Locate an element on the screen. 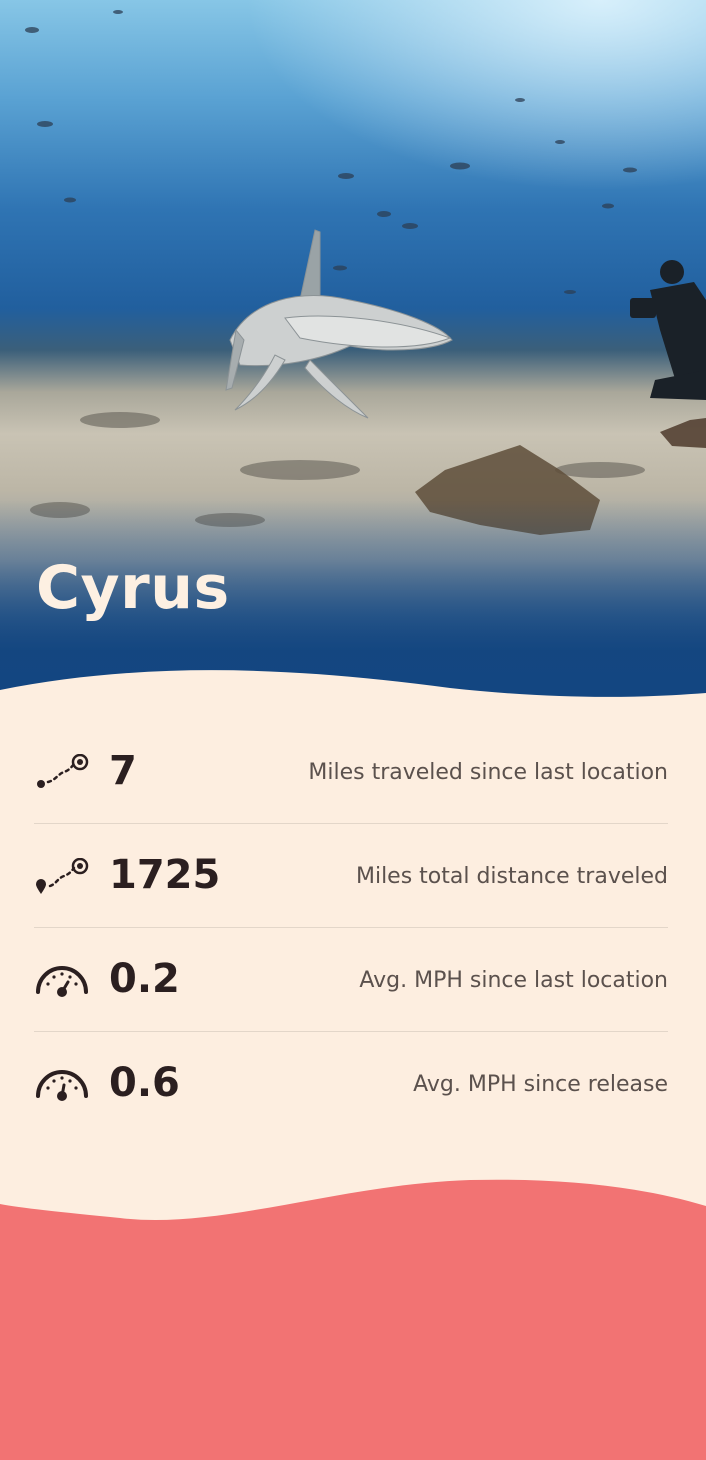 The image size is (706, 1460). route-distance-icon is located at coordinates (63, 771).